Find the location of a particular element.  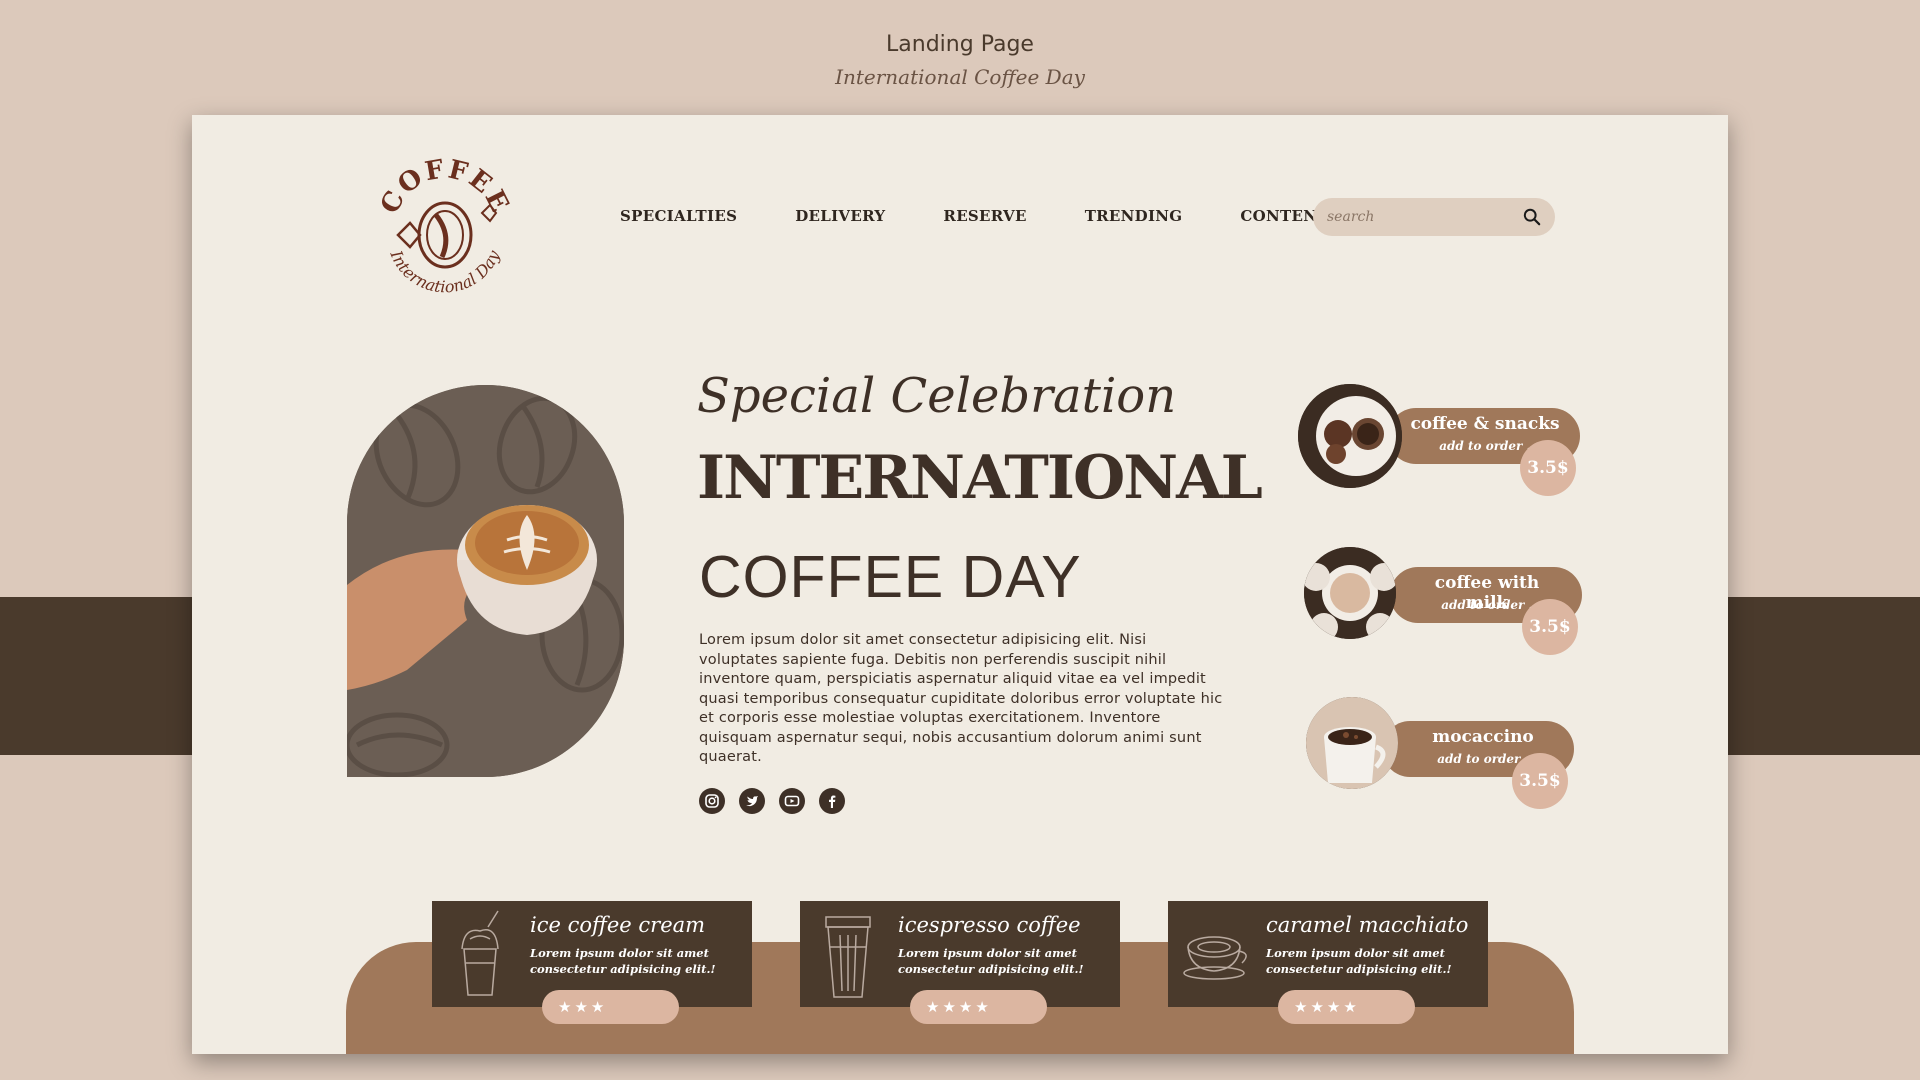

ice-coffee-cup-icon is located at coordinates (480, 953).